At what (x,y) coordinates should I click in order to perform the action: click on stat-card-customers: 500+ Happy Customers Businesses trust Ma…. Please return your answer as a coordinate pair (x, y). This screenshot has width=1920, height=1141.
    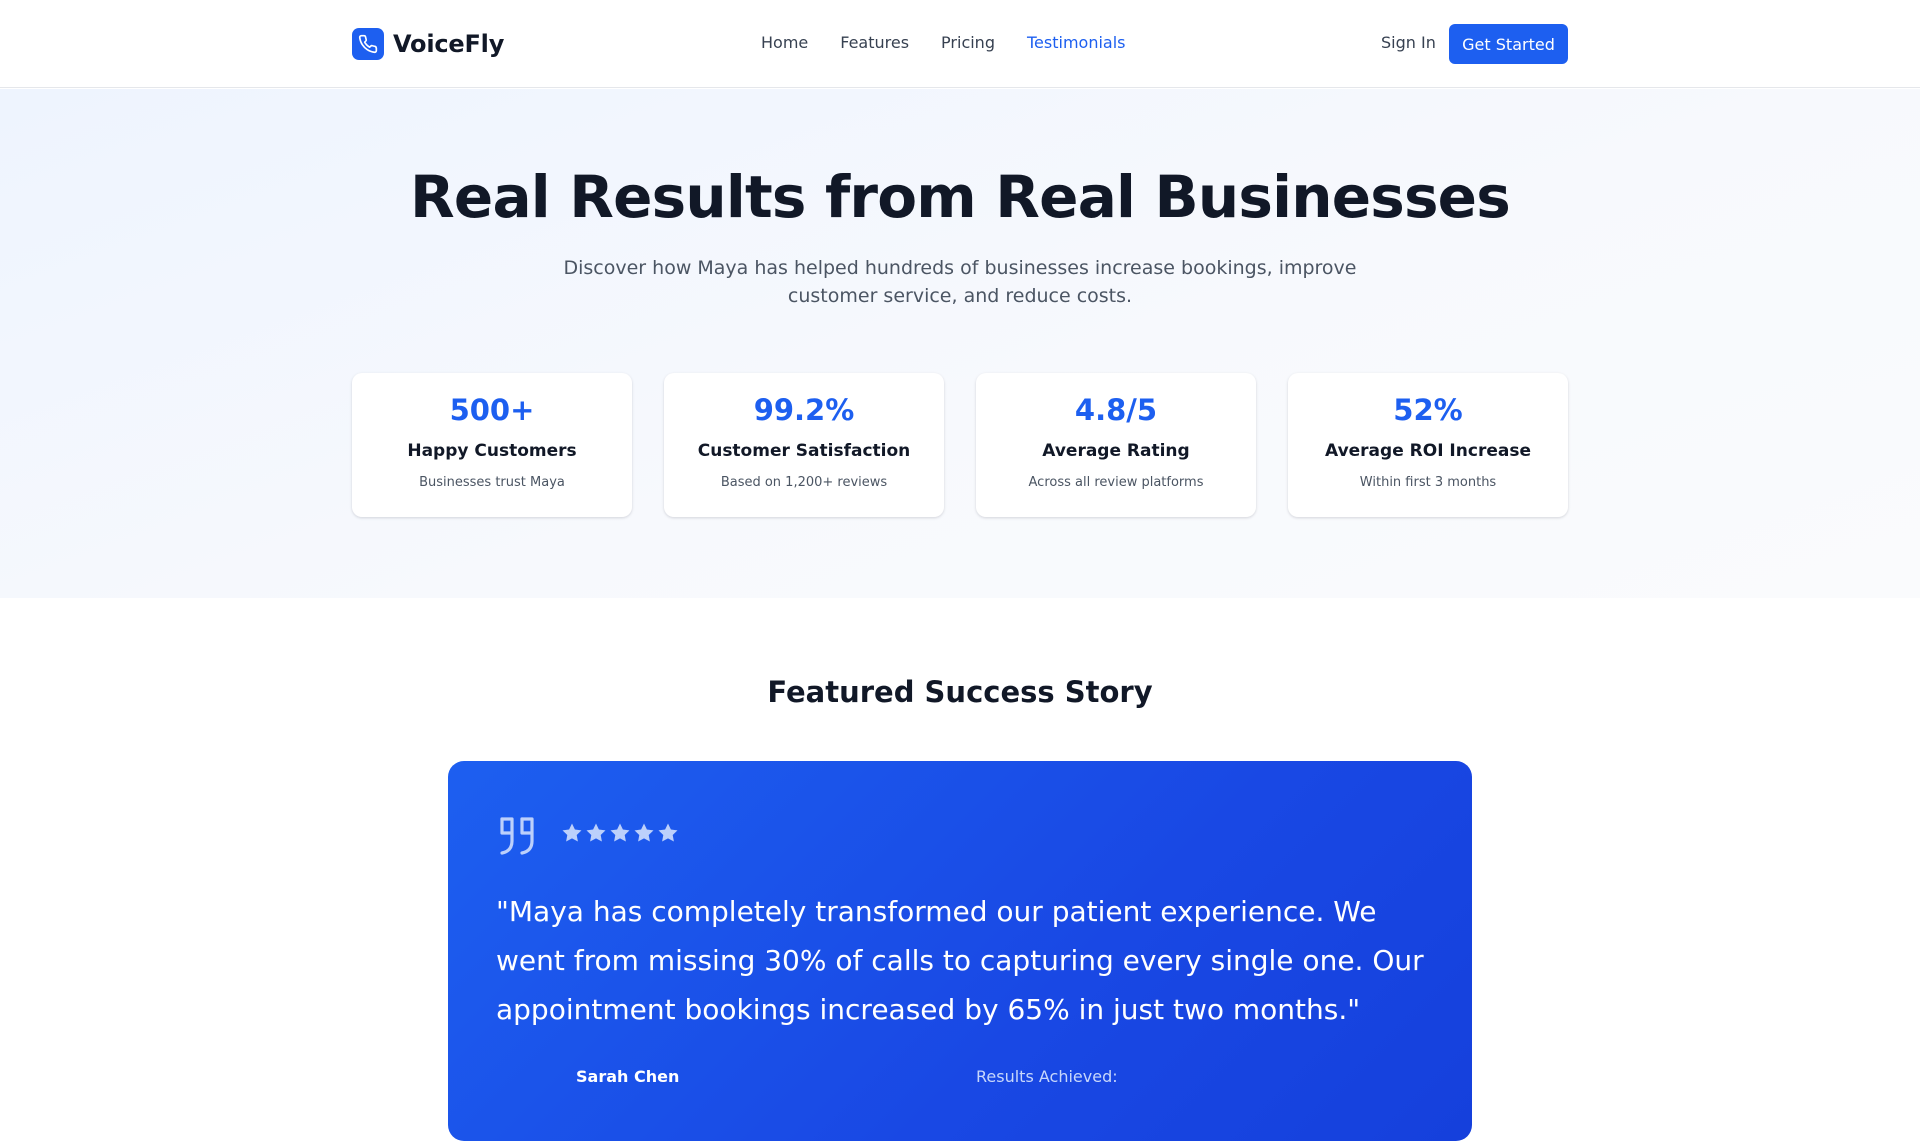
    Looking at the image, I should click on (492, 445).